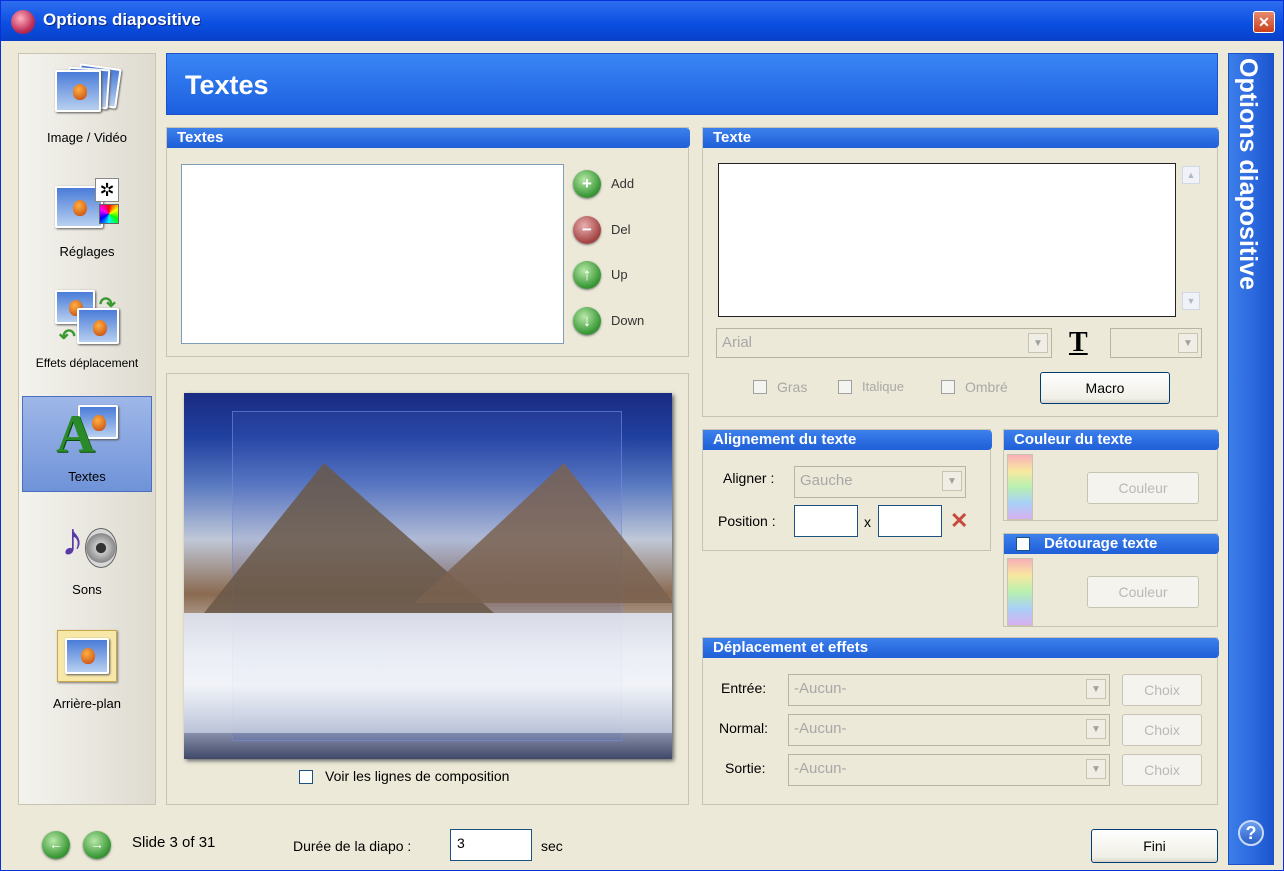 The image size is (1284, 871). Describe the element at coordinates (948, 387) in the screenshot. I see `shadow-checkbox` at that location.